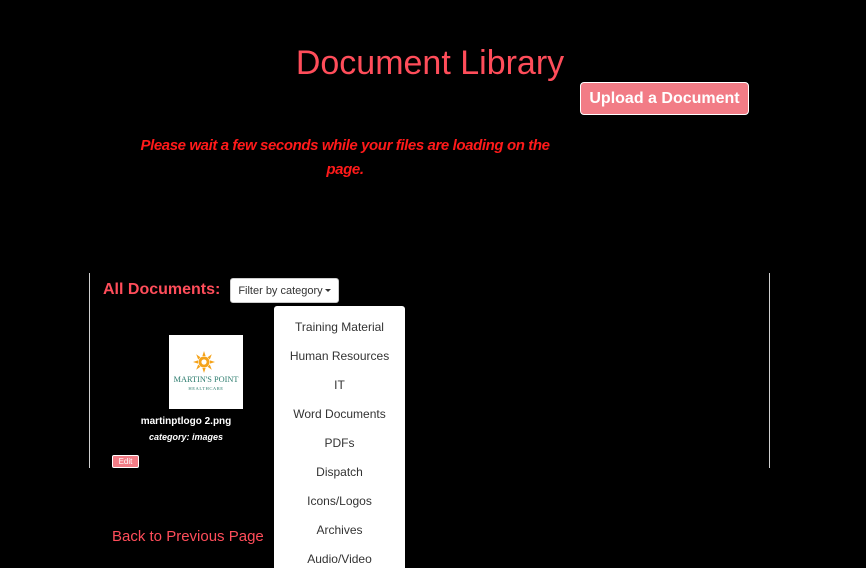 The image size is (866, 568). I want to click on category-option-audio-video: Audio/Video, so click(339, 556).